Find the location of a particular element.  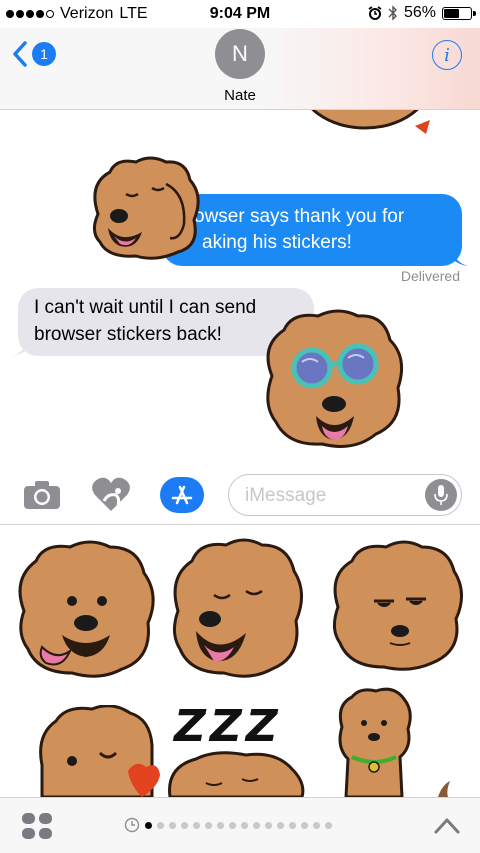

page-indicator is located at coordinates (228, 825).